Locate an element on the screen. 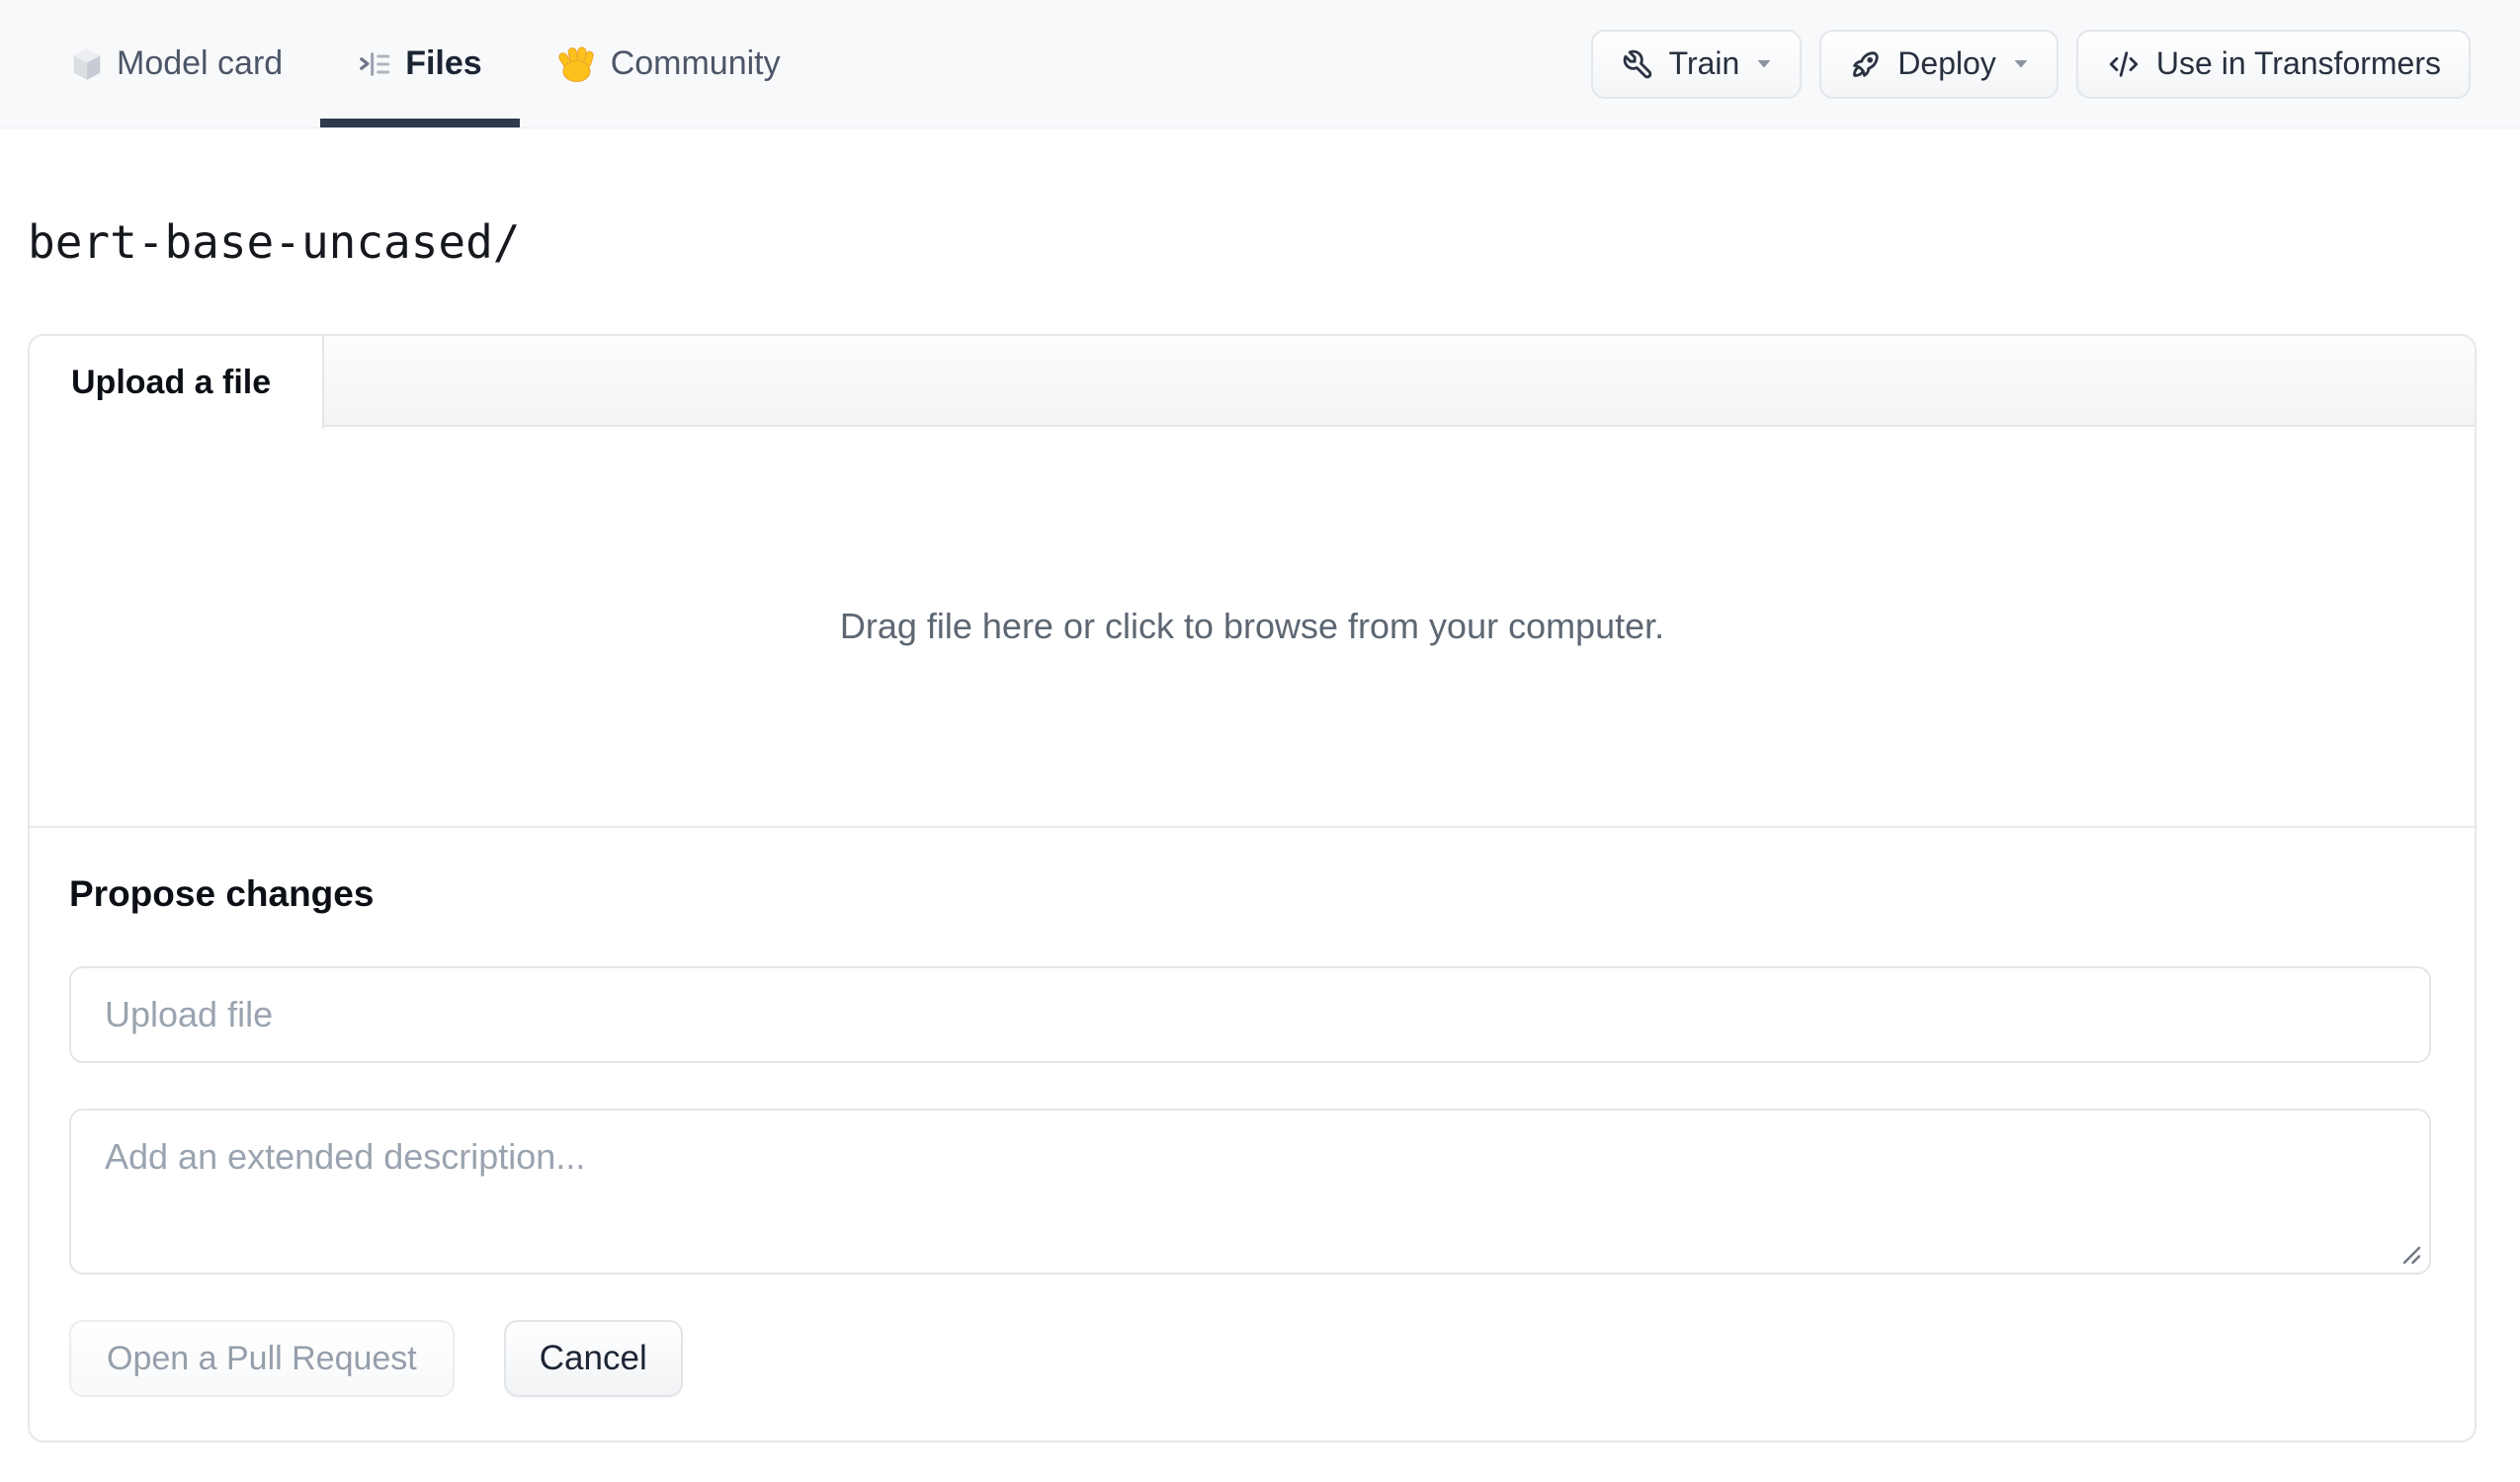 The height and width of the screenshot is (1482, 2520). cube-icon is located at coordinates (87, 64).